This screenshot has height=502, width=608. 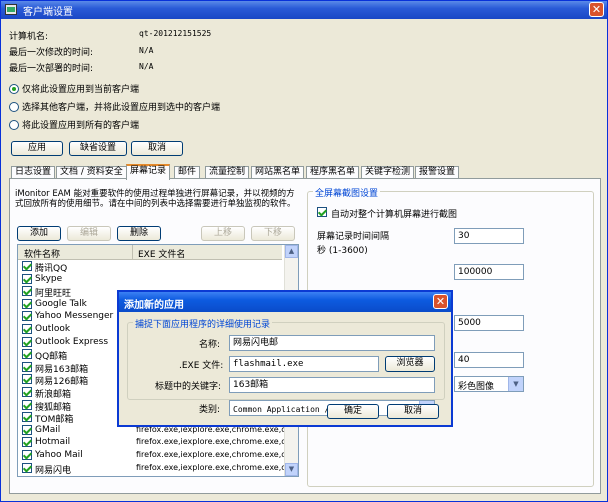 I want to click on app-icon, so click(x=11, y=9).